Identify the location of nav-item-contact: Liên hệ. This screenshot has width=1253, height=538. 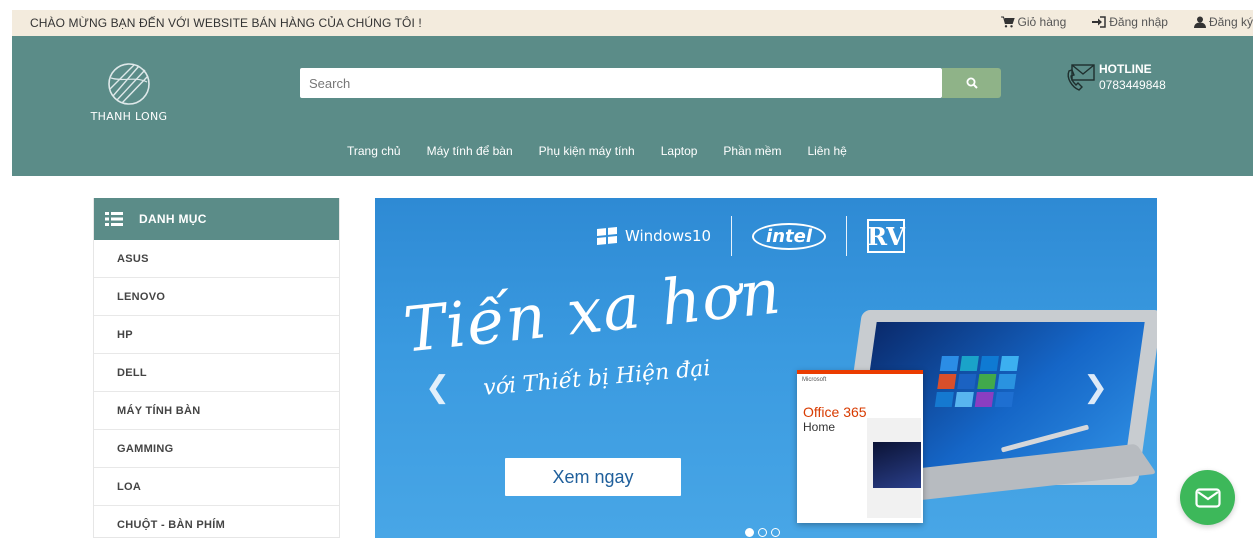
(826, 151).